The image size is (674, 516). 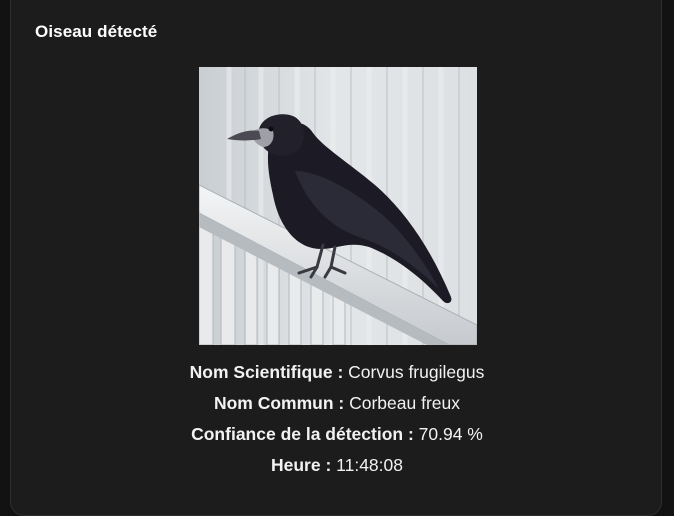 I want to click on scientific-name-label: Nom Scientifique, so click(x=261, y=372).